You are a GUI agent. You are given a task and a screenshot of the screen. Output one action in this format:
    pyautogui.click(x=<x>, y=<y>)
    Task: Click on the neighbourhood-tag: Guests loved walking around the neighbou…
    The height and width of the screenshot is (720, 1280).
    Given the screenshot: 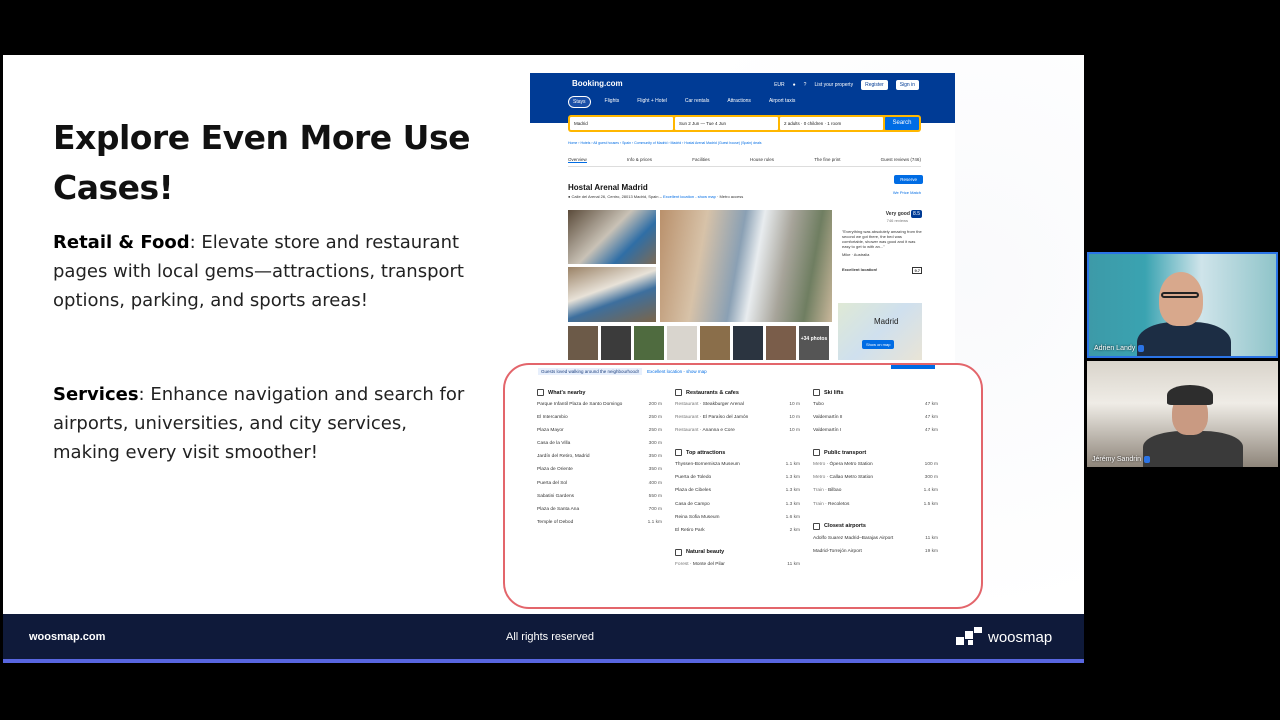 What is the action you would take?
    pyautogui.click(x=590, y=371)
    